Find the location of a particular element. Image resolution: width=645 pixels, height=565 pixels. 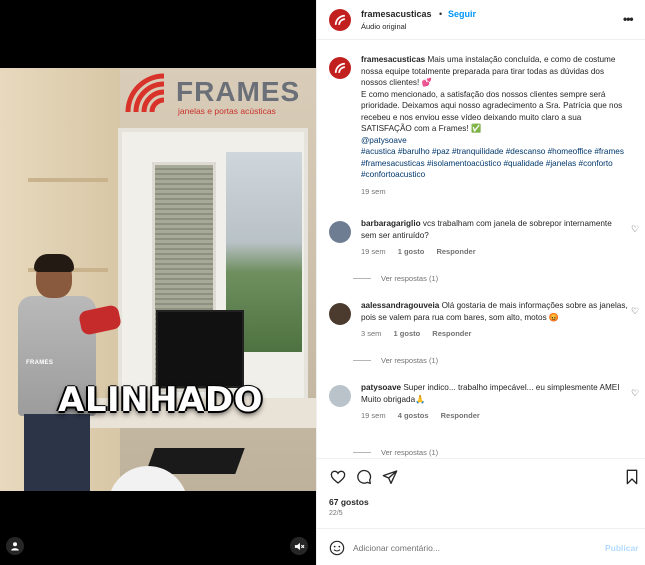

caption-username: framesacusticas is located at coordinates (393, 59).